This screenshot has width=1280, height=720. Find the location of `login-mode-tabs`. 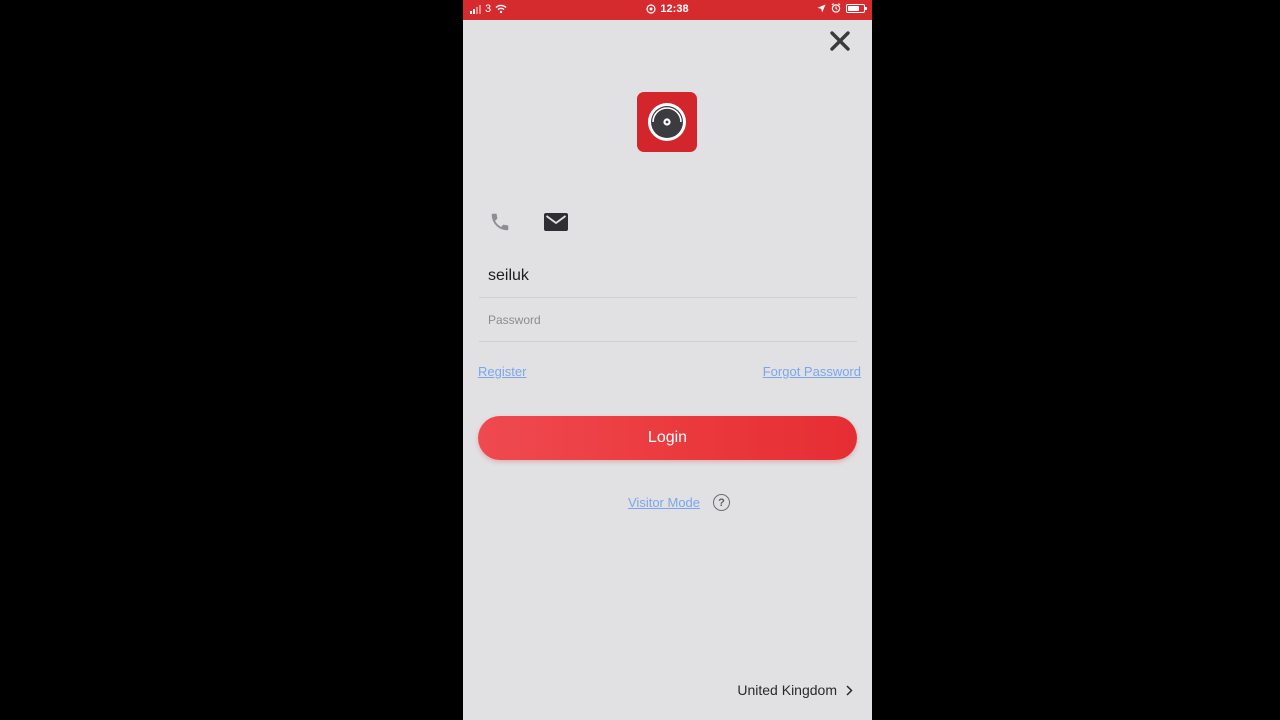

login-mode-tabs is located at coordinates (528, 222).